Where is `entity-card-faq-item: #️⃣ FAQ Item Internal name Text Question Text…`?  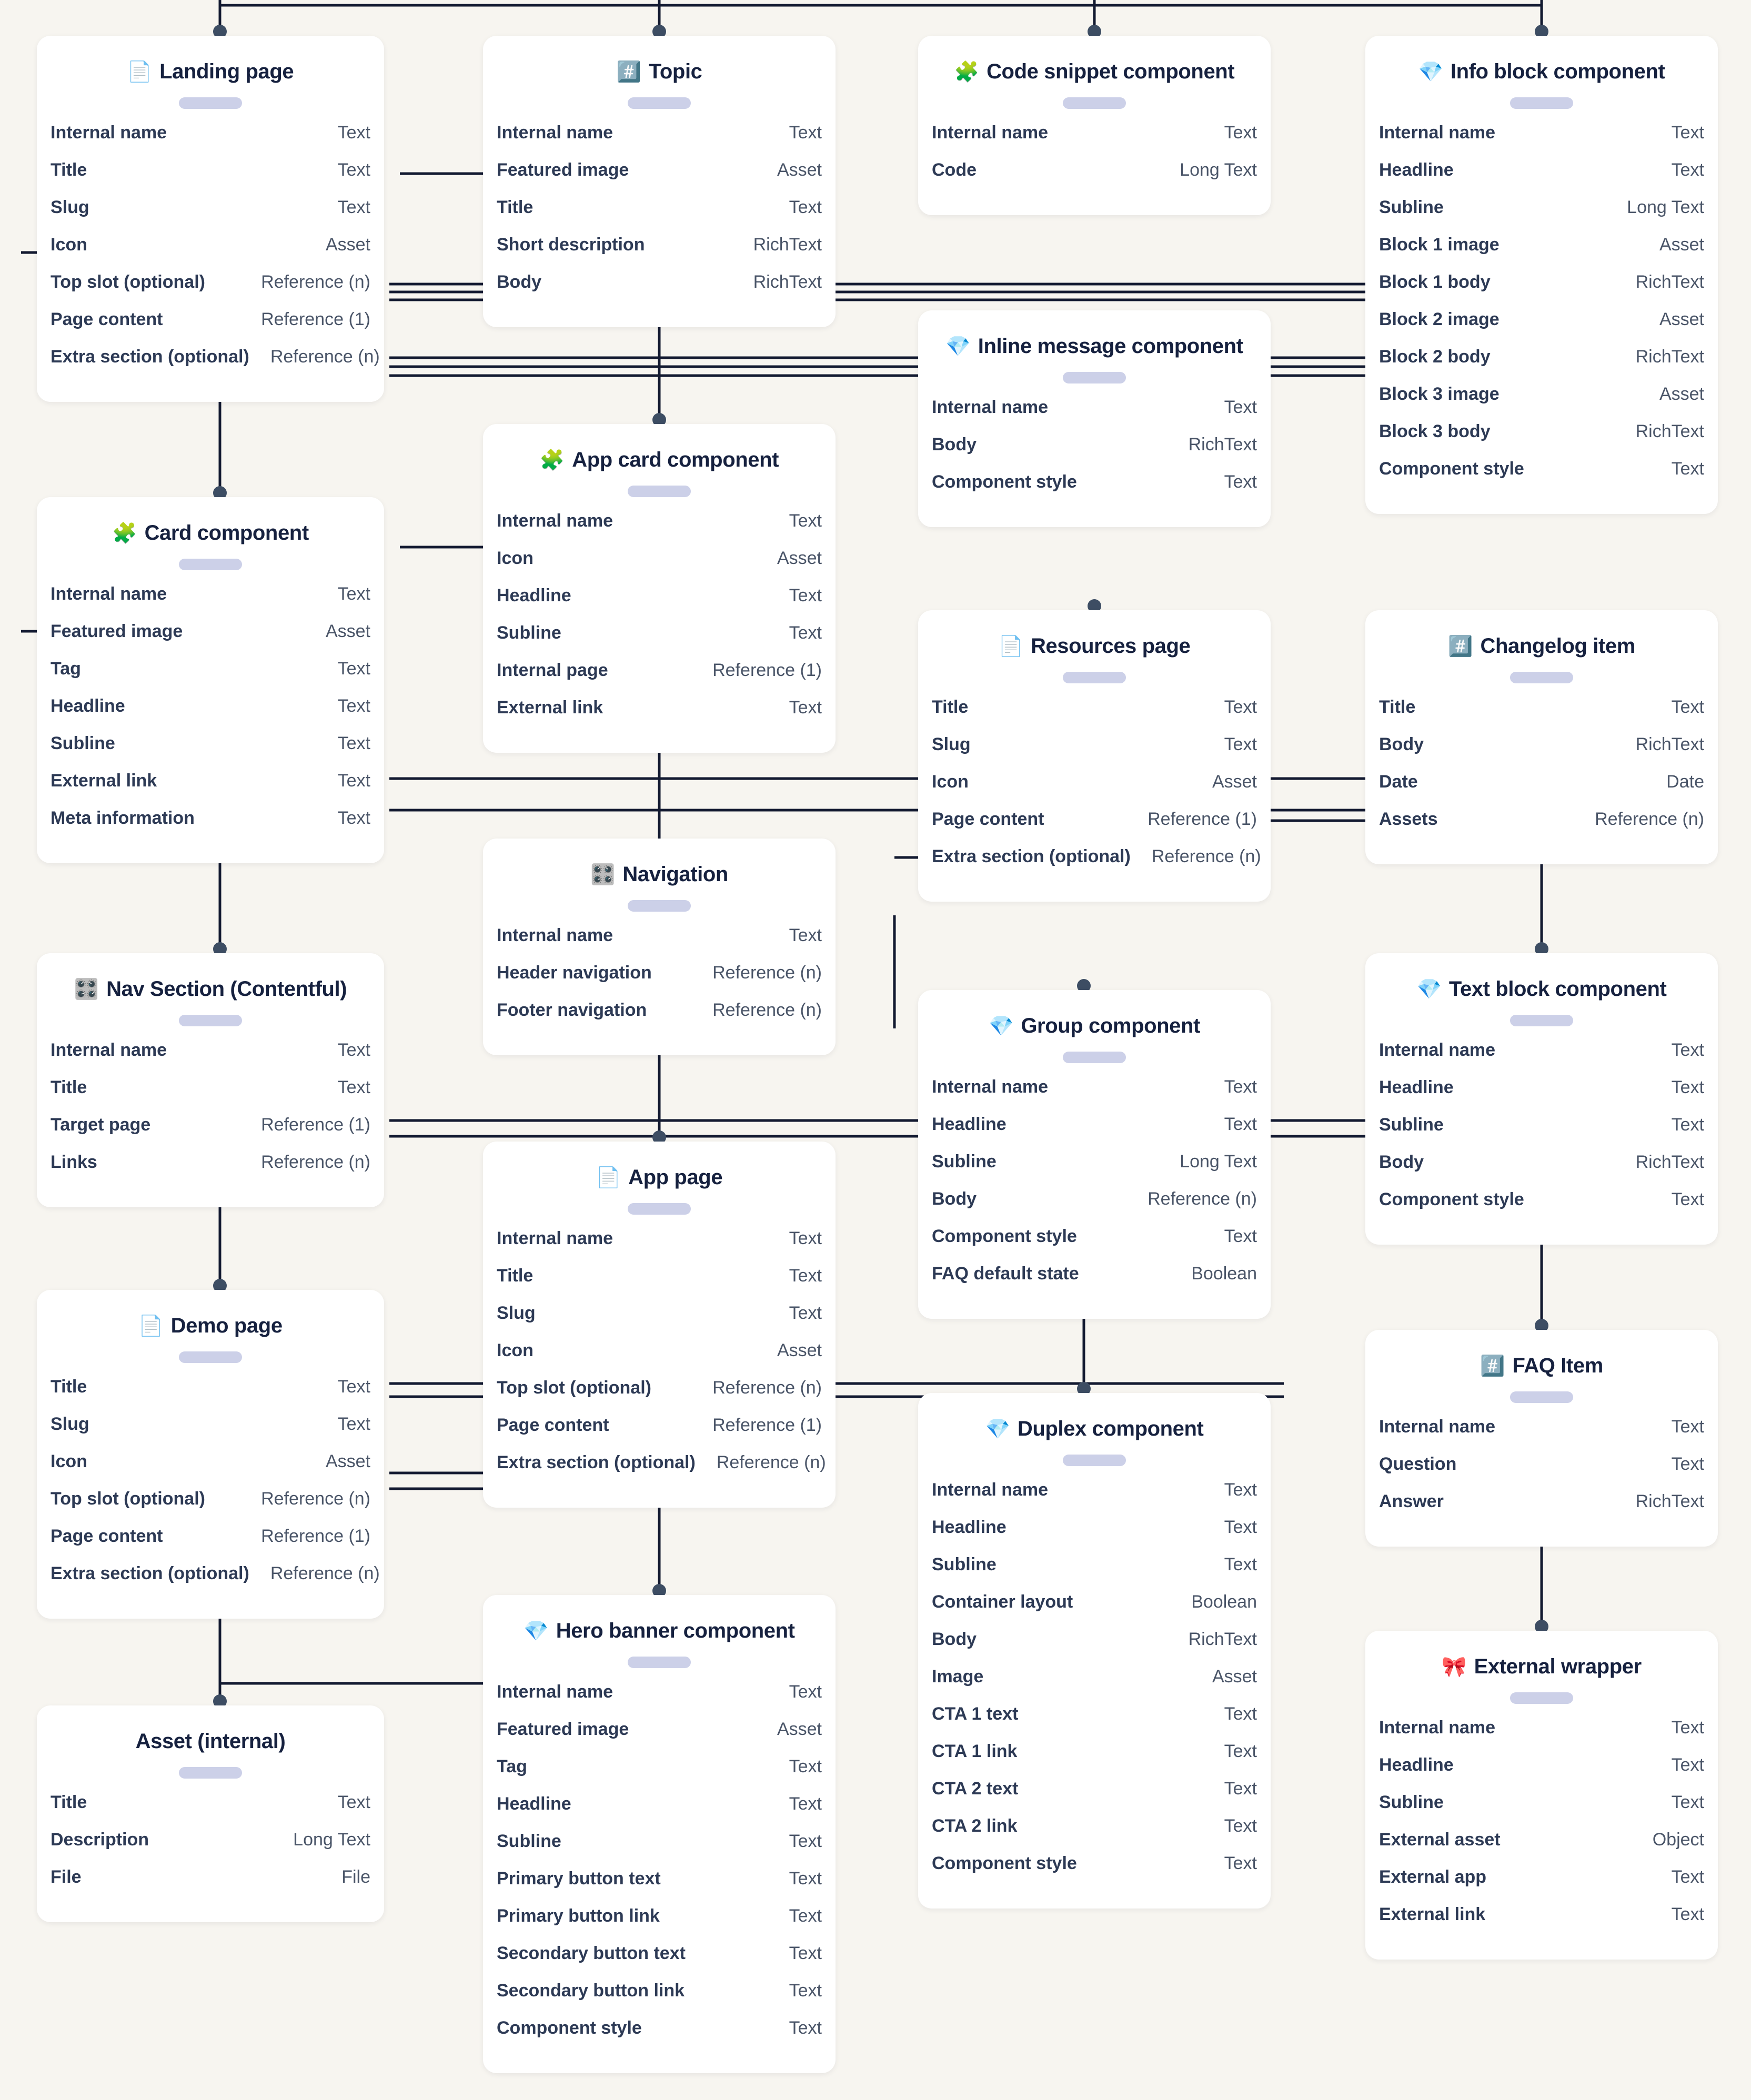 entity-card-faq-item: #️⃣ FAQ Item Internal name Text Question Text… is located at coordinates (1541, 1438).